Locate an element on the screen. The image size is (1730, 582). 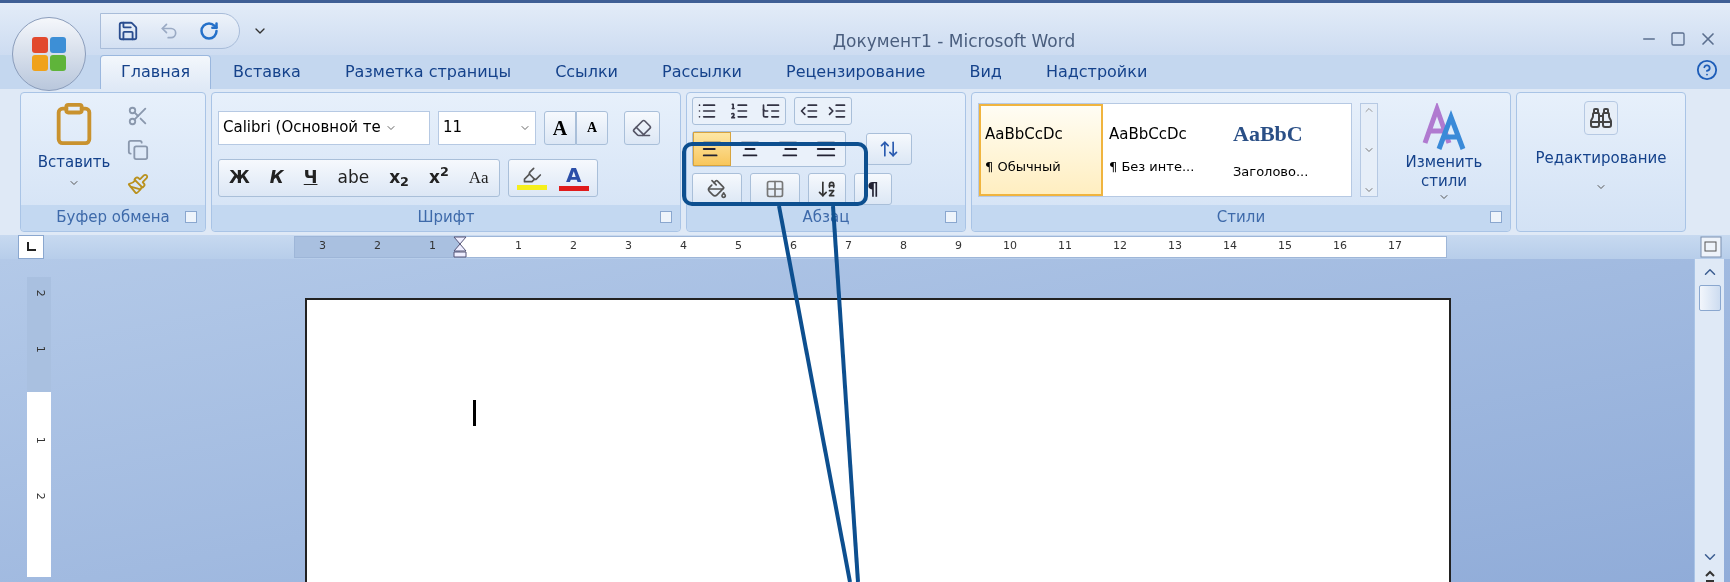
ruler-number: 6 is located at coordinates (793, 246).